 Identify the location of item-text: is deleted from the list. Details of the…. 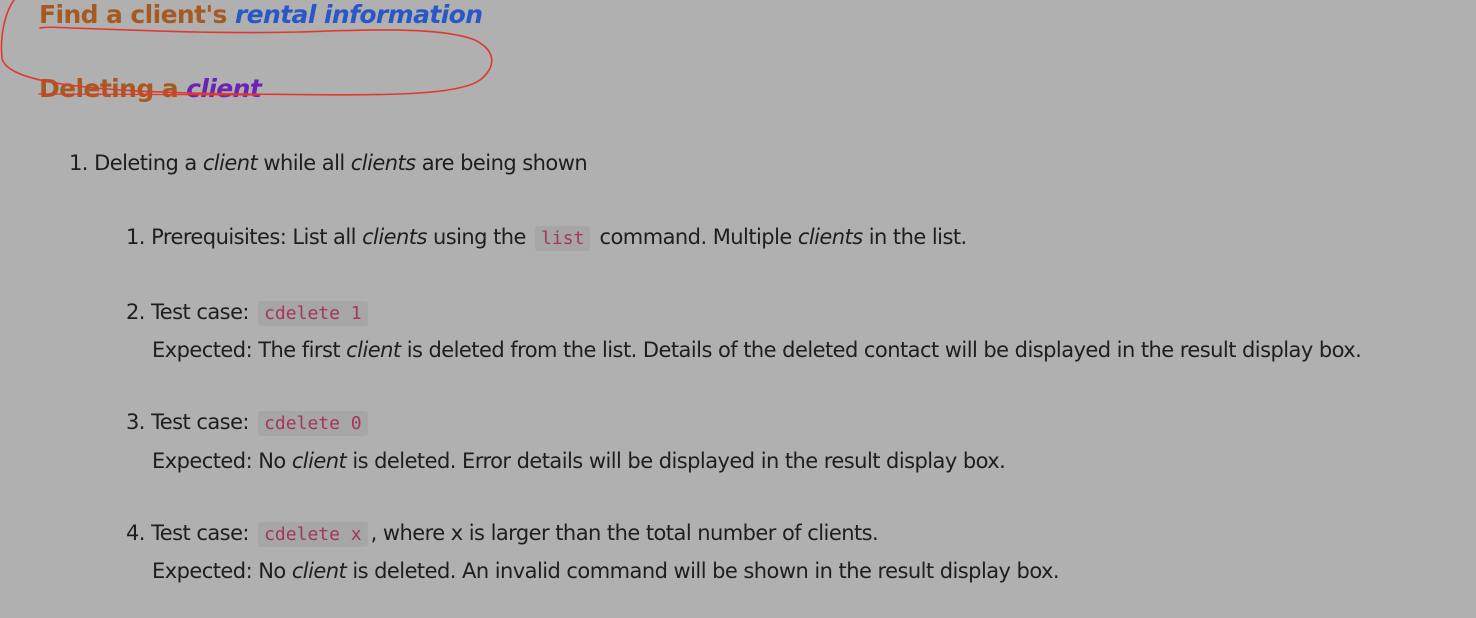
(881, 350).